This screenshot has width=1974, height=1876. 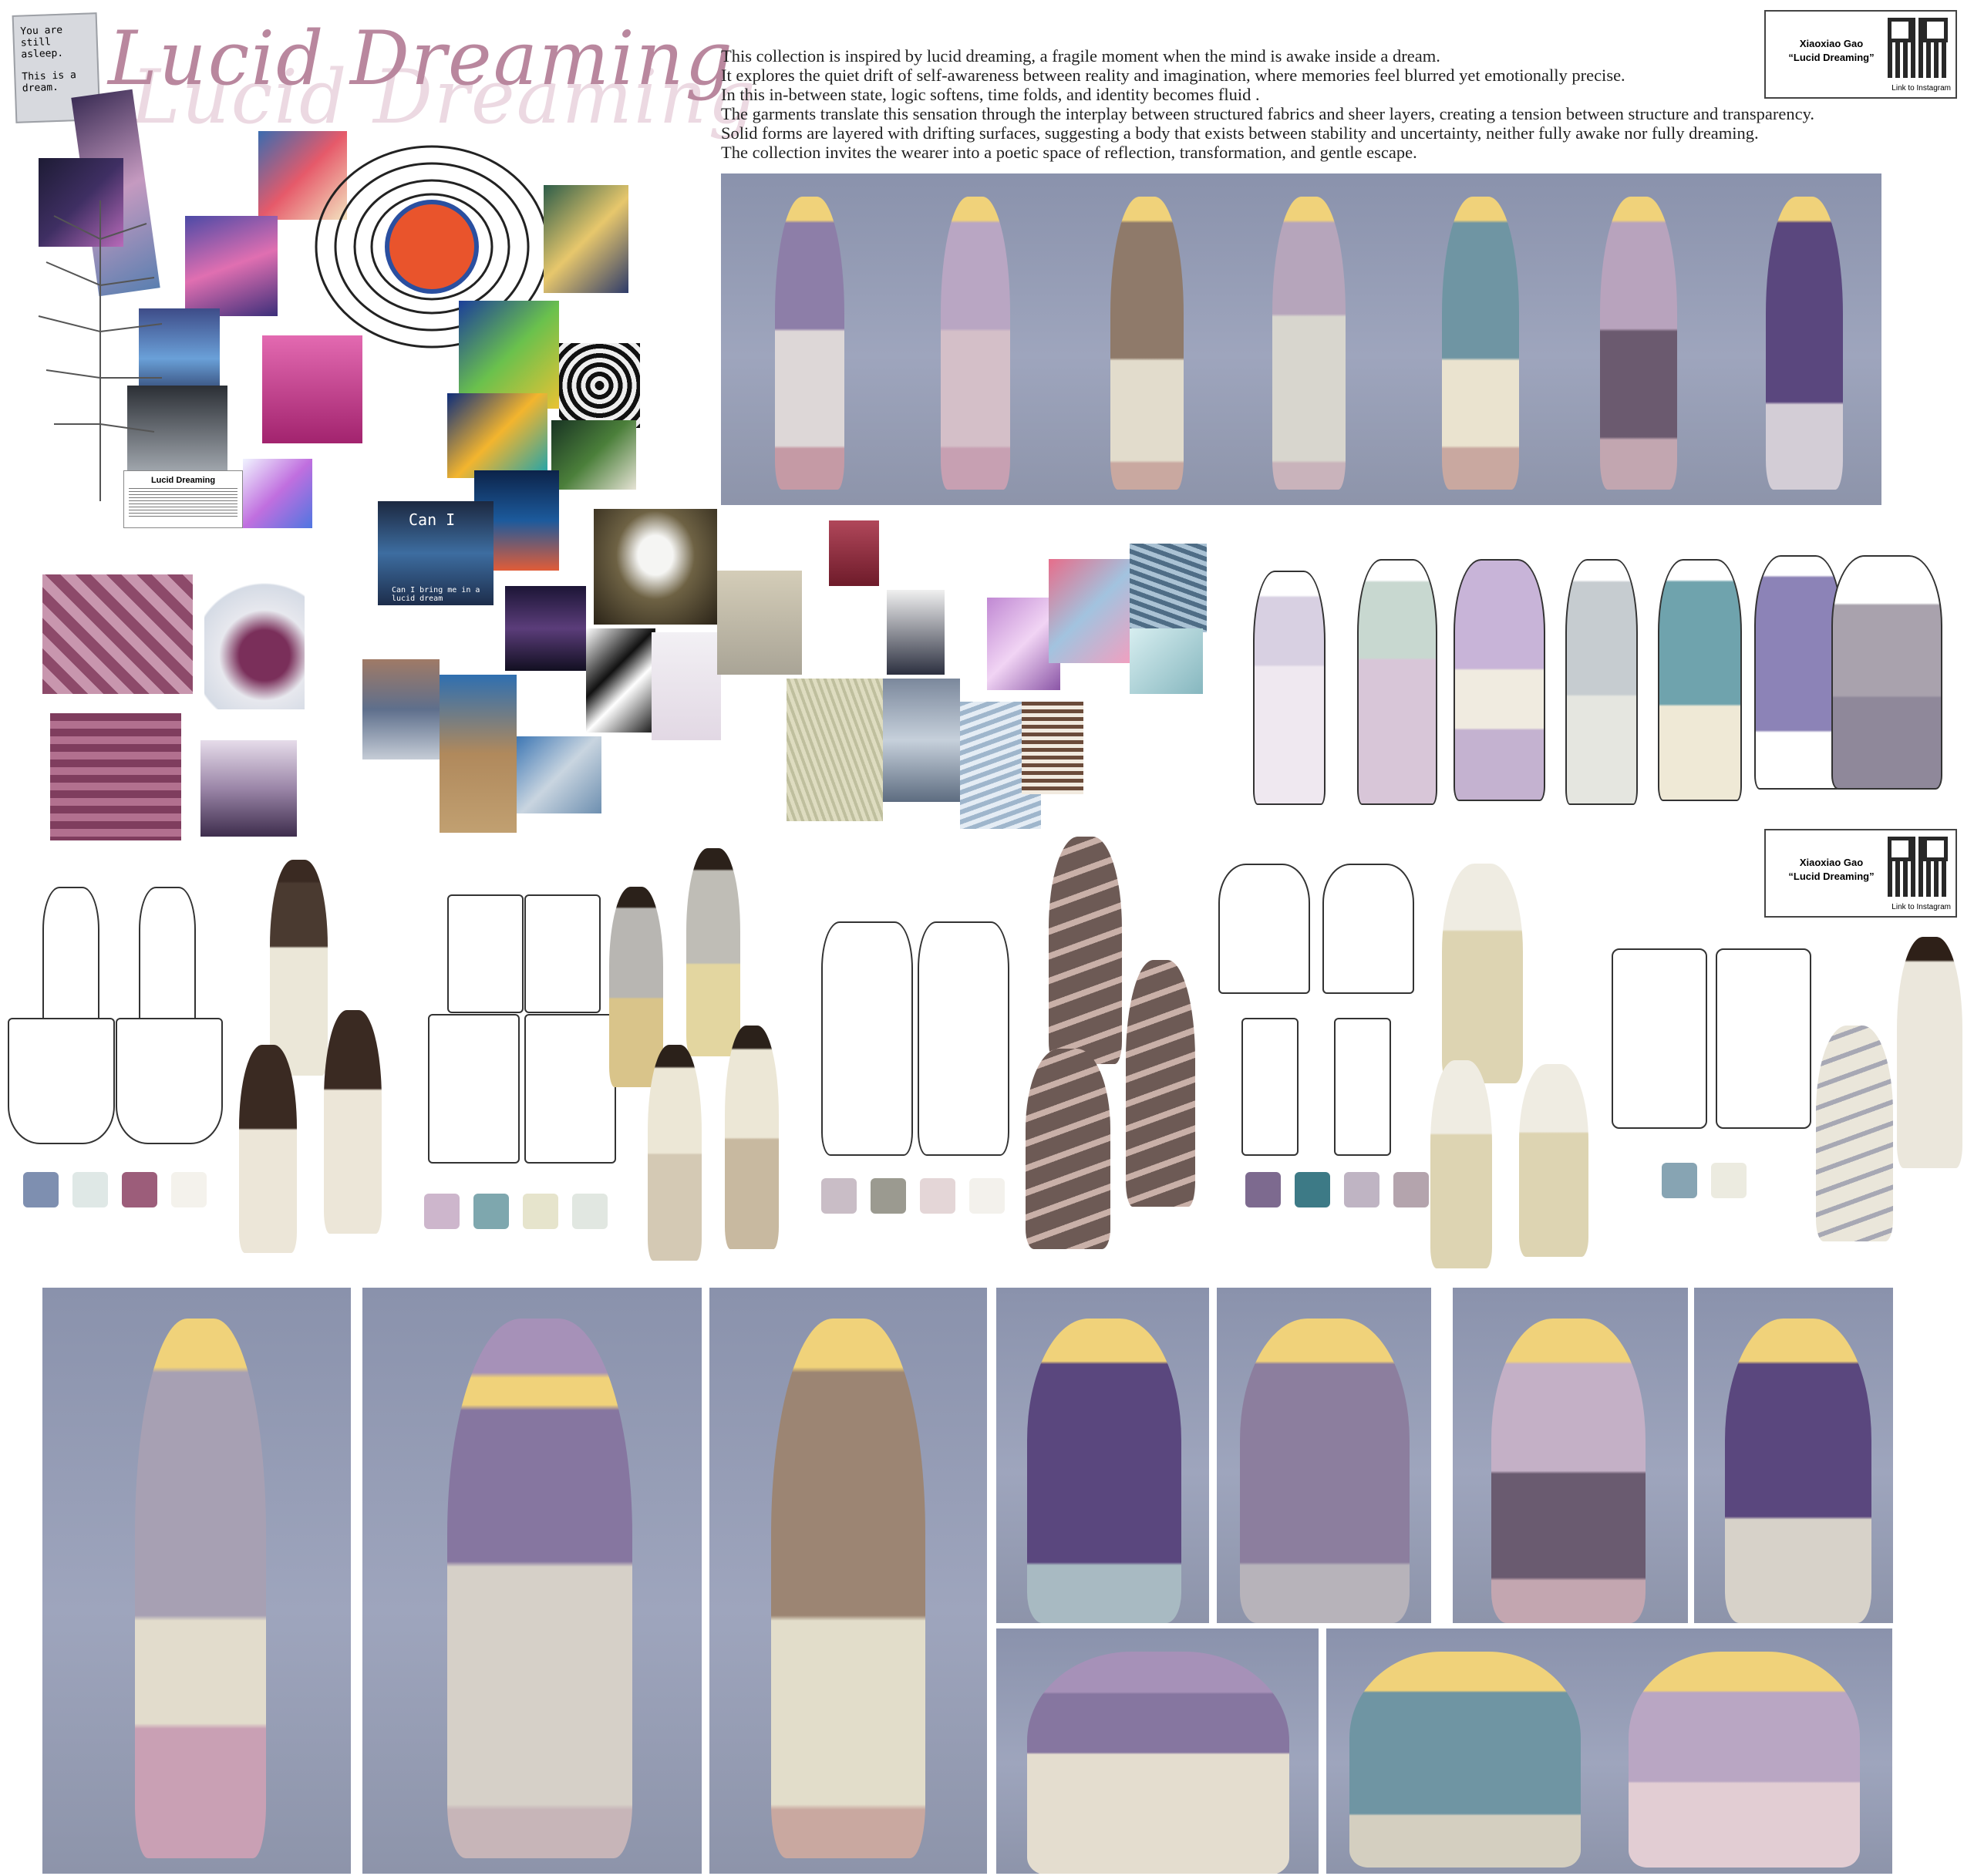 What do you see at coordinates (509, 355) in the screenshot?
I see `collage-psychedelic` at bounding box center [509, 355].